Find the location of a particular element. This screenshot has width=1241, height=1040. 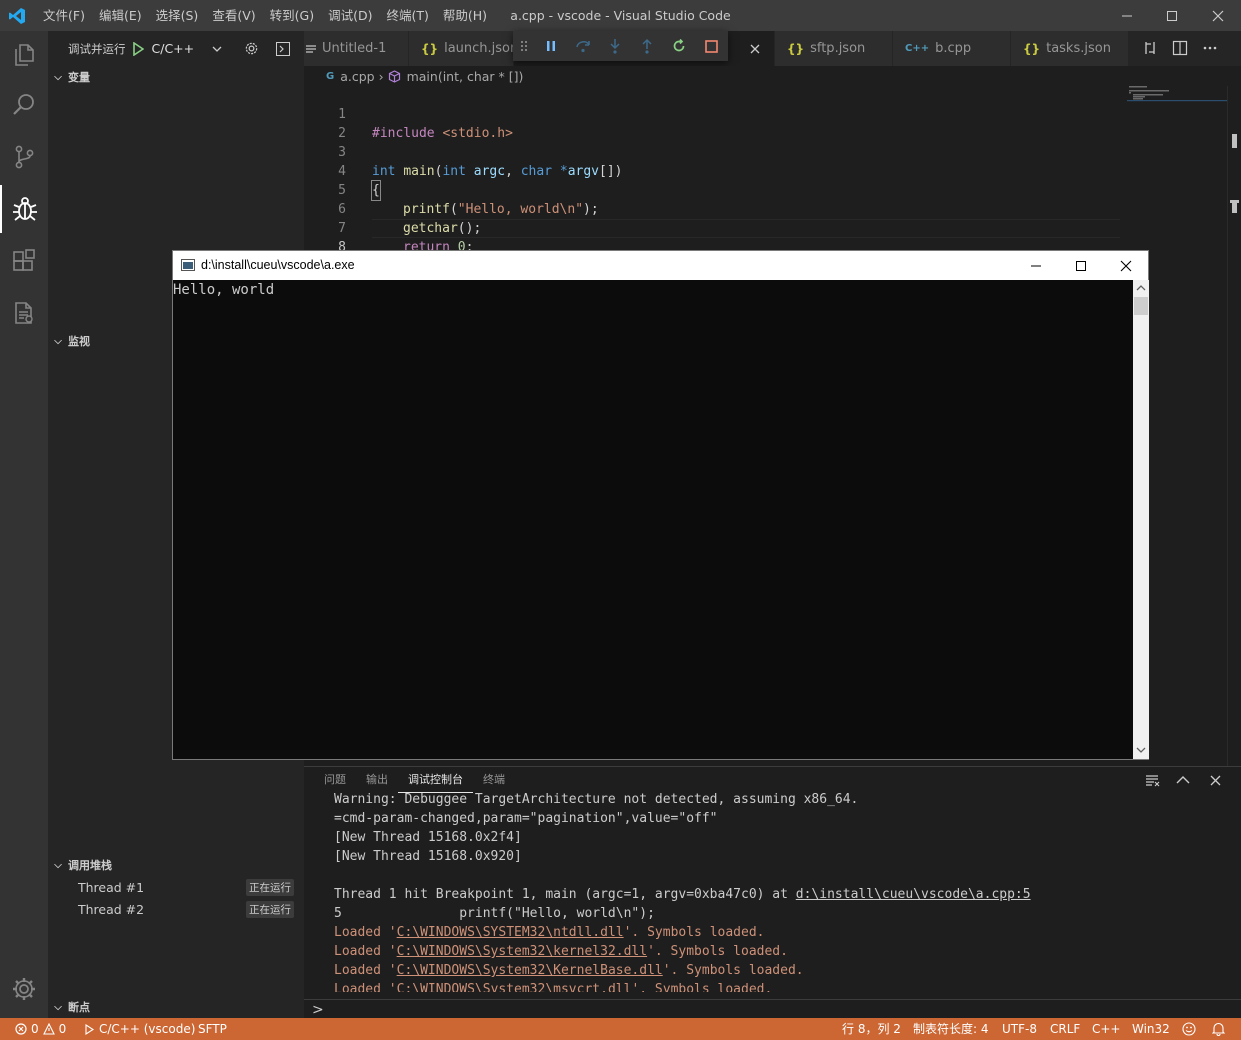

code-token: int is located at coordinates (384, 171).